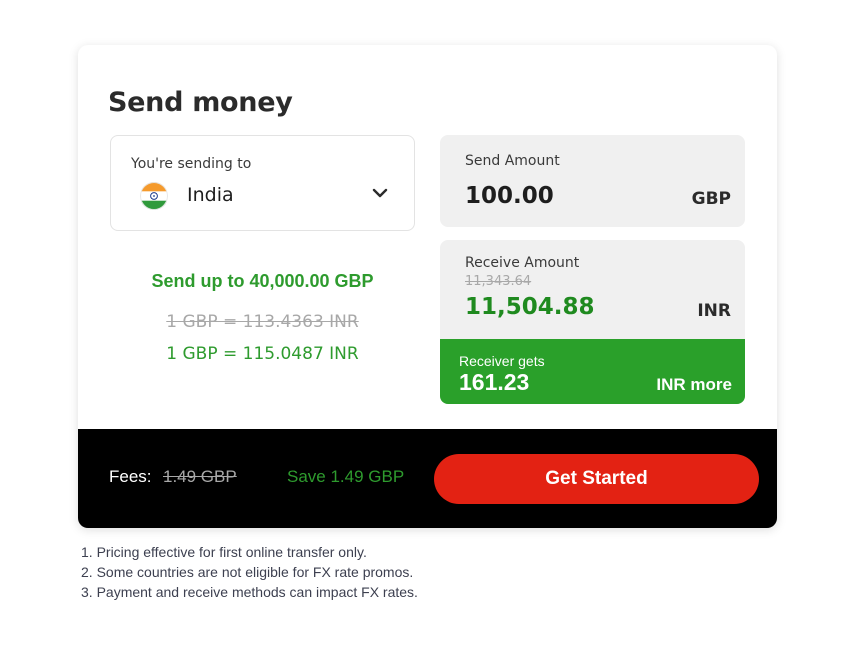  Describe the element at coordinates (502, 361) in the screenshot. I see `receiver-gets-label: Receiver gets` at that location.